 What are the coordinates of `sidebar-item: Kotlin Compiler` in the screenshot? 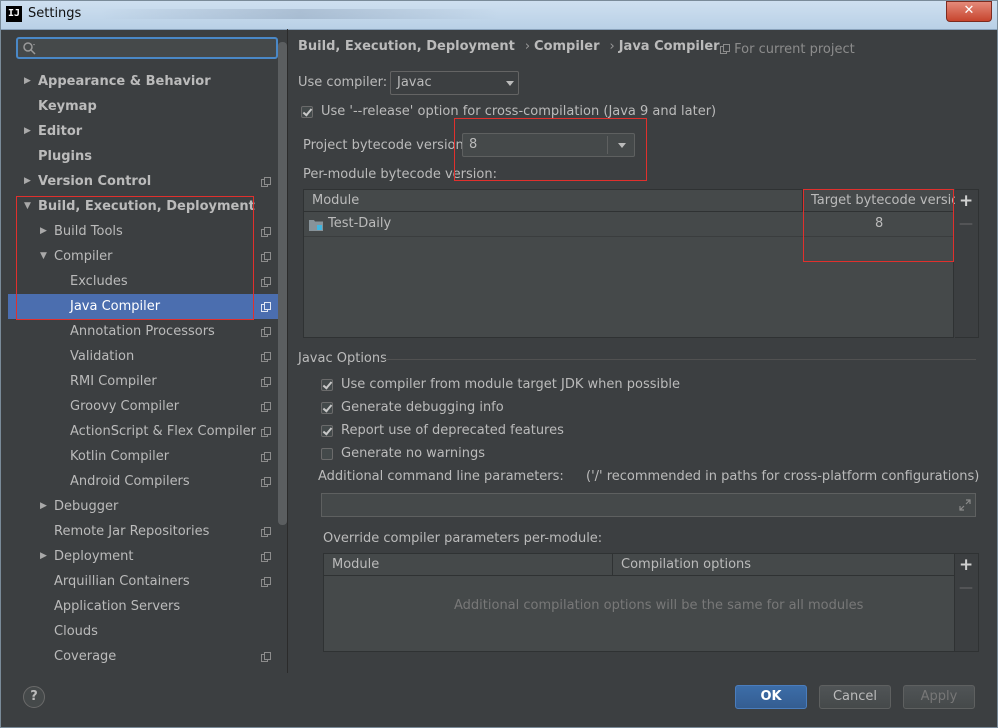 It's located at (147, 456).